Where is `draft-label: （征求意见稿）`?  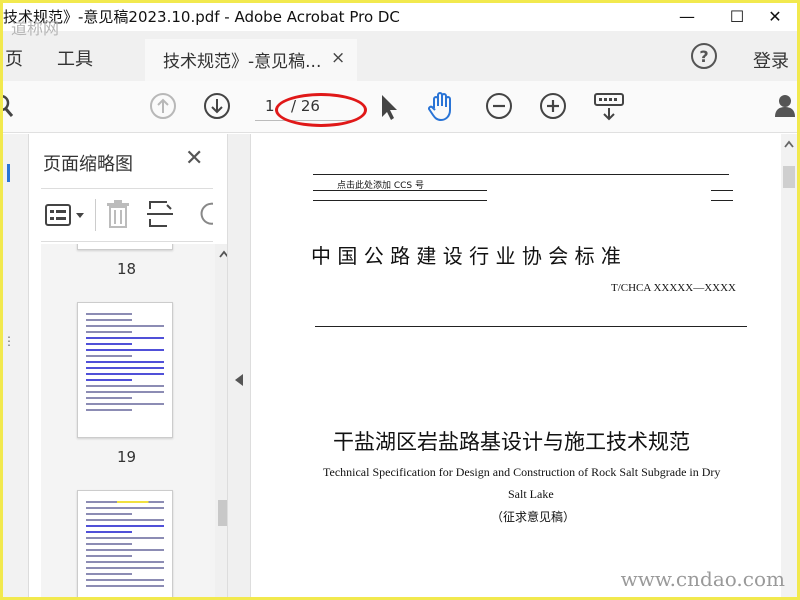
draft-label: （征求意见稿） is located at coordinates (533, 517).